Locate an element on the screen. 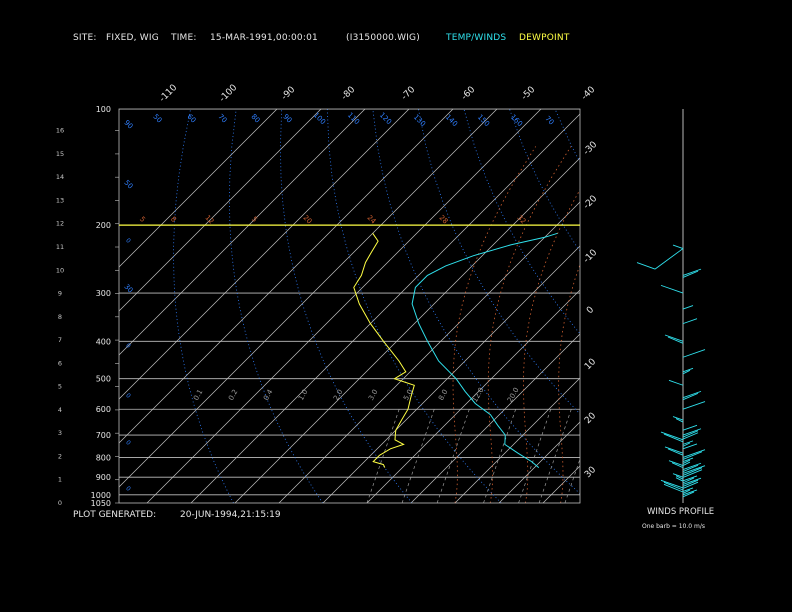  moist-adiabat-label: 12 is located at coordinates (209, 220).